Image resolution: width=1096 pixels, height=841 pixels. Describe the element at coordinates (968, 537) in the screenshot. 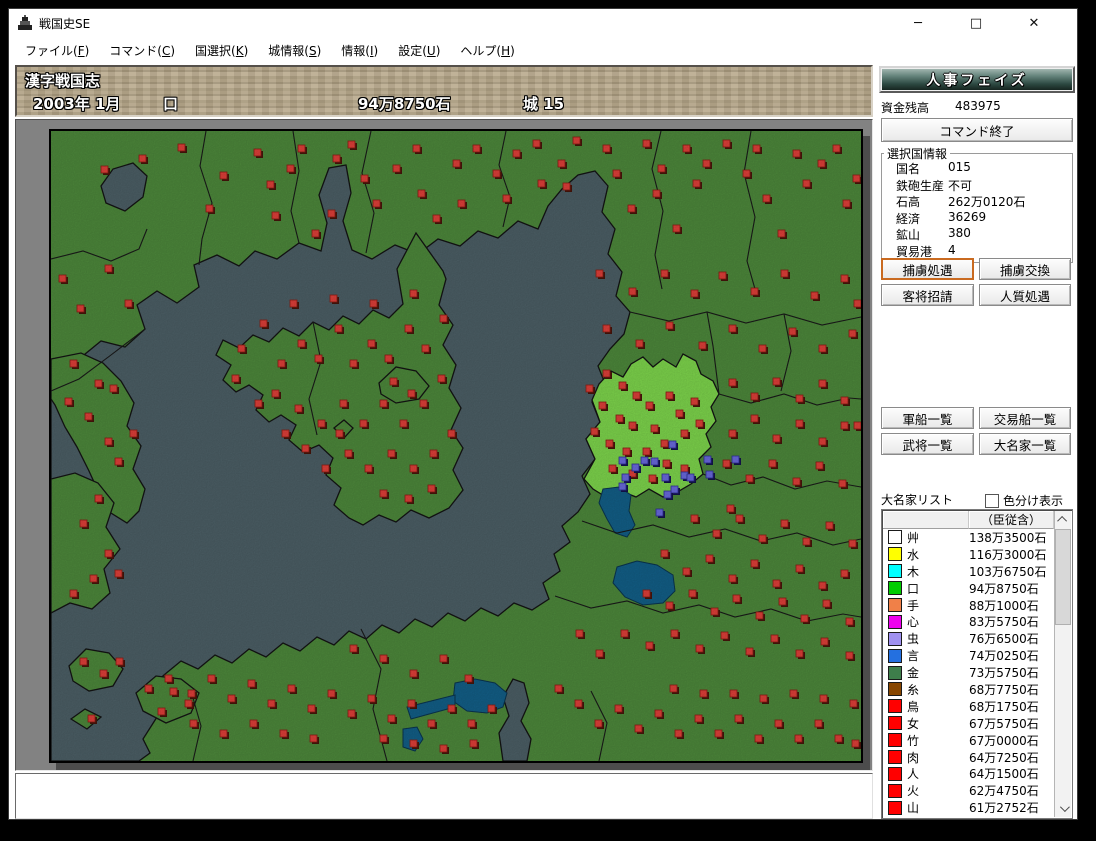

I see `daimyo-list-item: 艸 138万3500石` at that location.